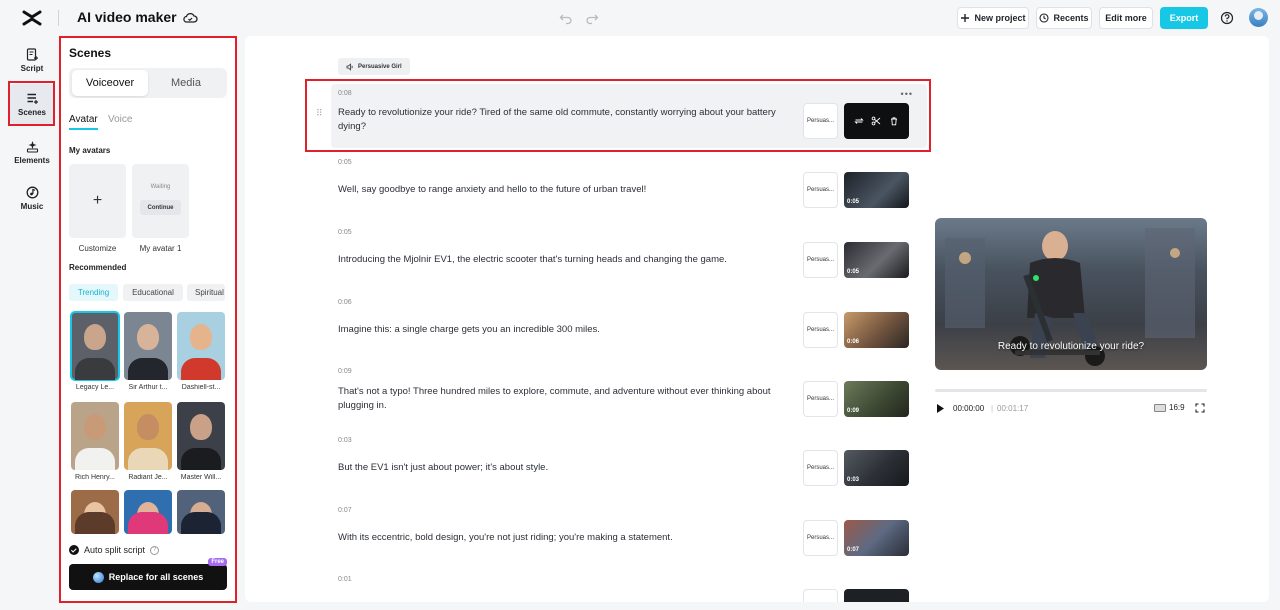  I want to click on edit-more-label: Edit more, so click(1126, 18).